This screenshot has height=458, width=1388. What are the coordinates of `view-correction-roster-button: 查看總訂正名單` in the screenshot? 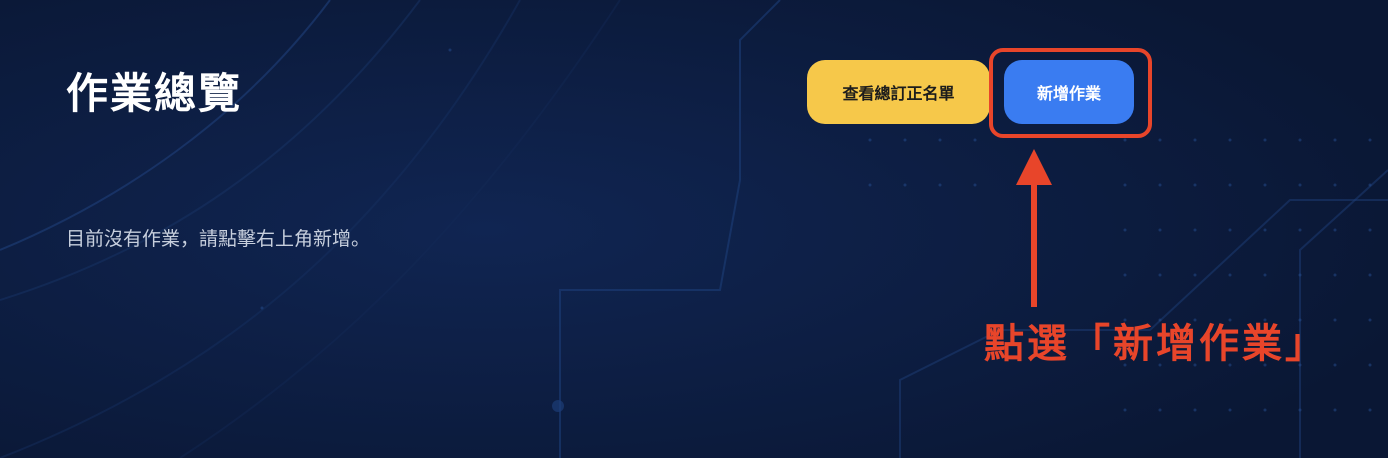 It's located at (898, 92).